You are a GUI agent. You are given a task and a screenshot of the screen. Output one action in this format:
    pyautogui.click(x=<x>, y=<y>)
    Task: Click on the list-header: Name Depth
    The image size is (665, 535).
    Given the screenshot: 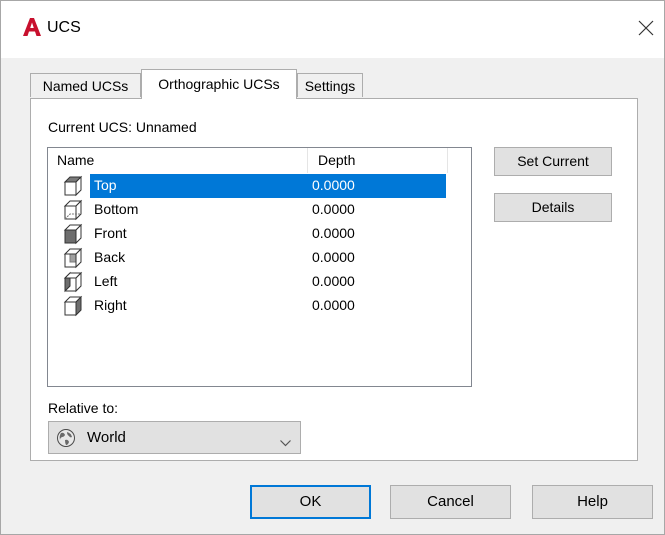 What is the action you would take?
    pyautogui.click(x=248, y=160)
    